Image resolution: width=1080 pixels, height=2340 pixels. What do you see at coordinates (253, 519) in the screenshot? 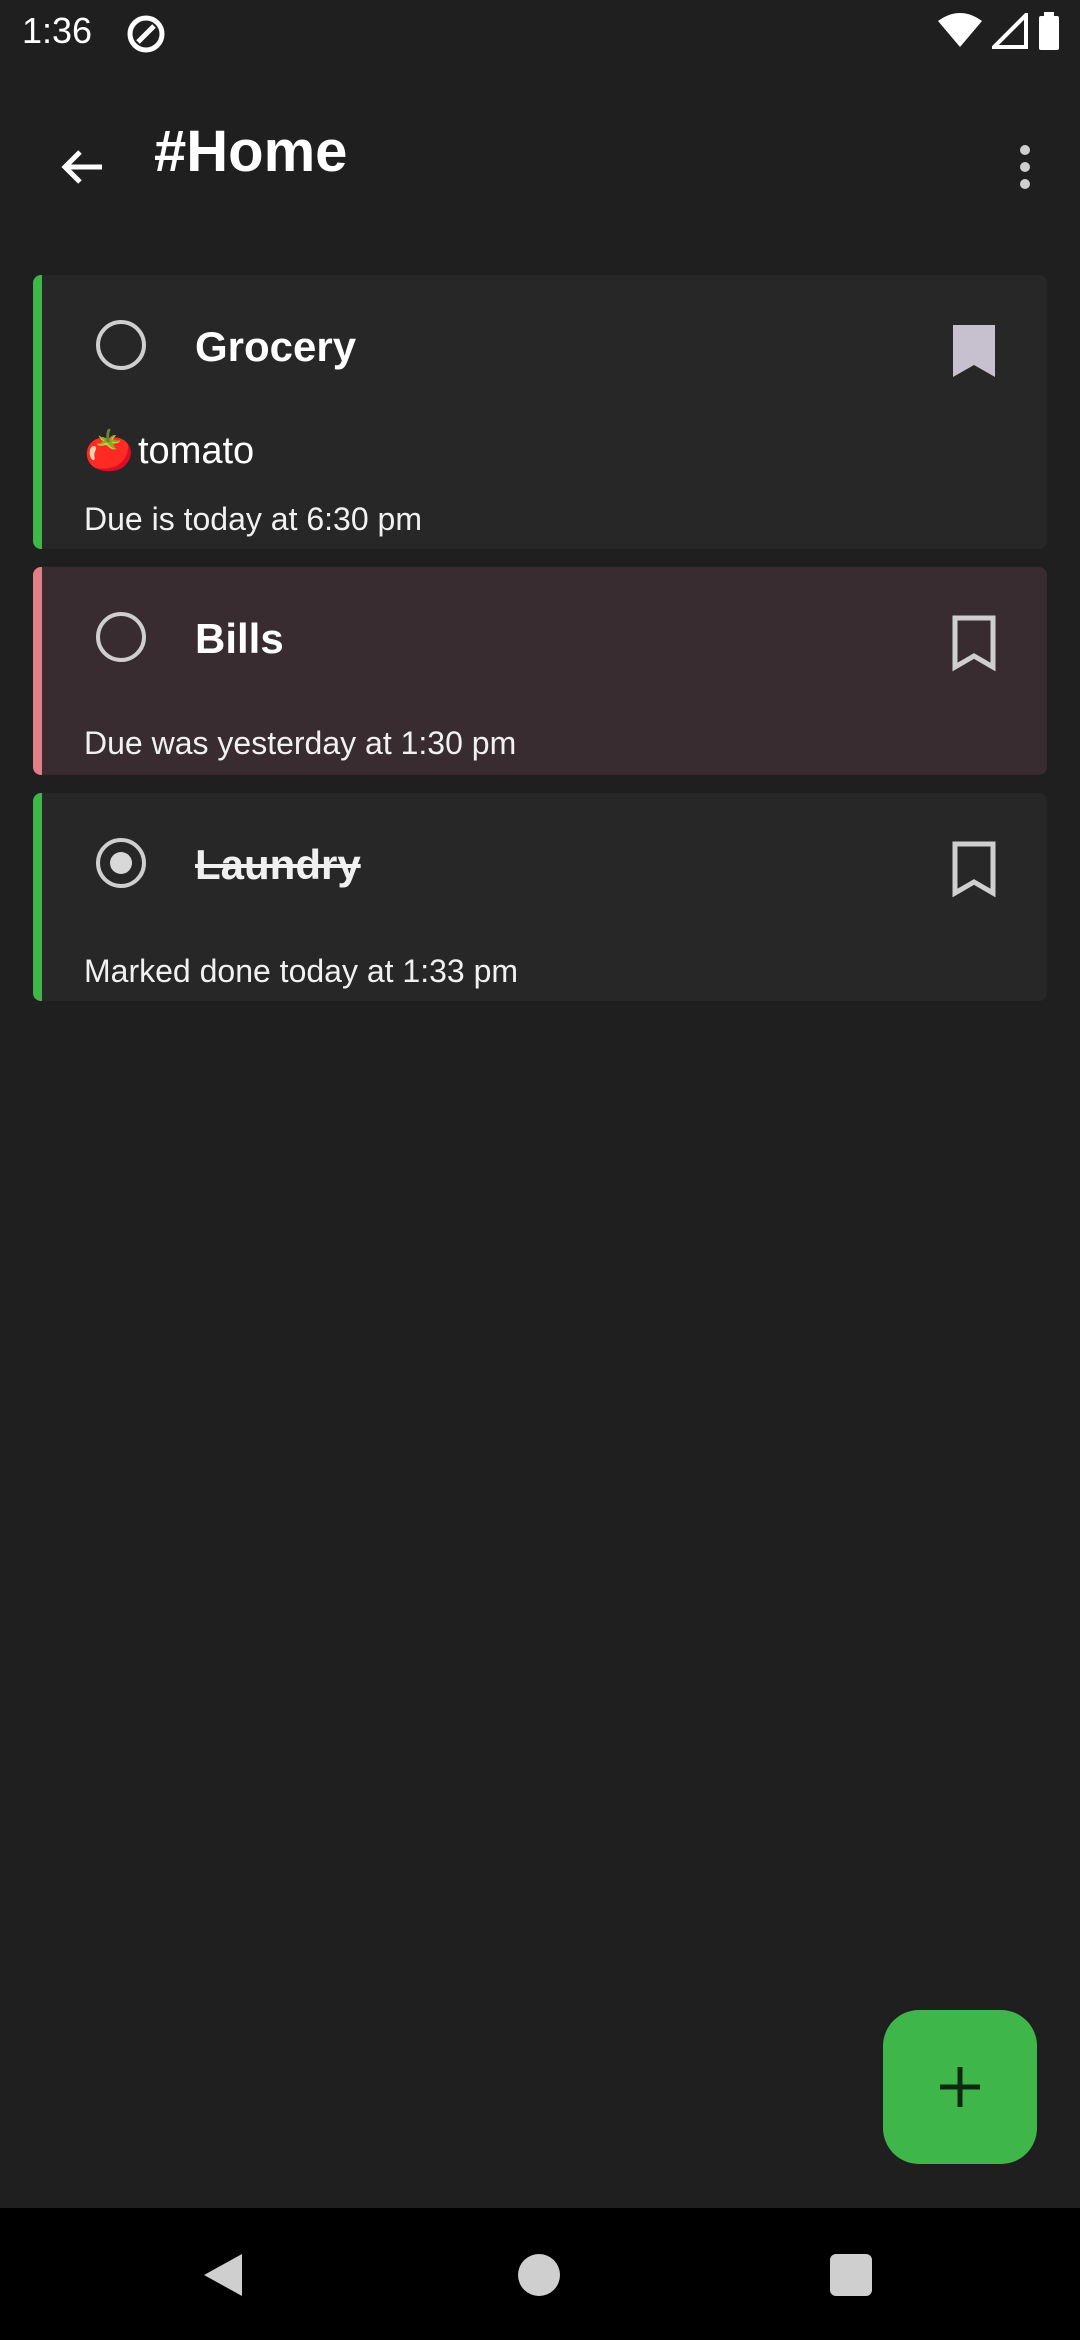
I see `task-due-text: Due is today at 6:30 pm` at bounding box center [253, 519].